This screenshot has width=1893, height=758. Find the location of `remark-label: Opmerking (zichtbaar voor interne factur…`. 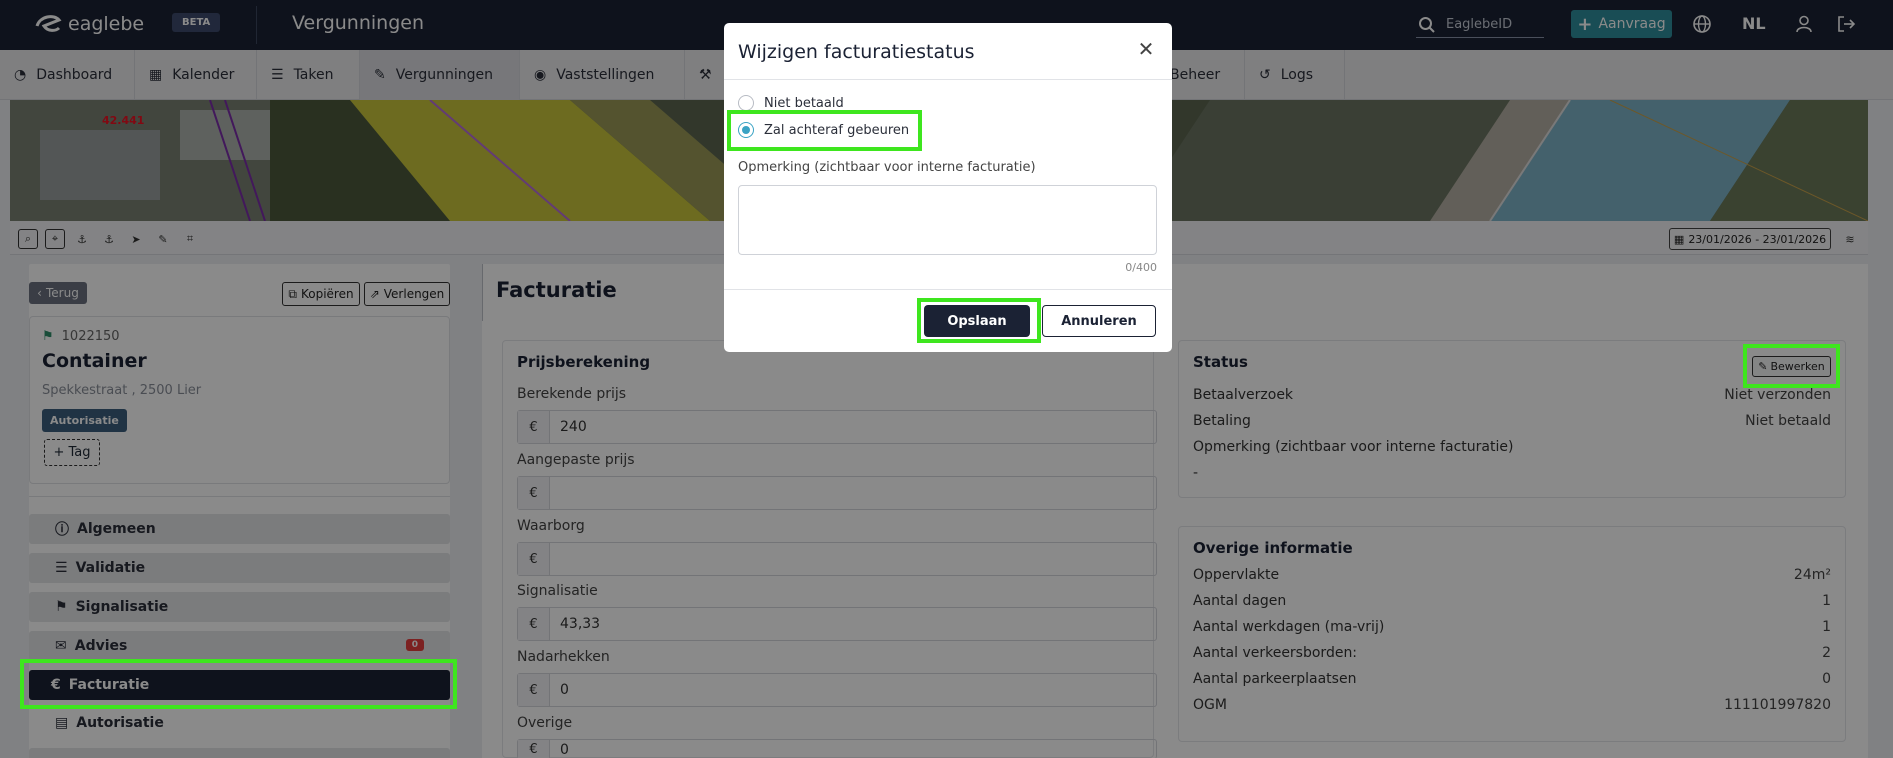

remark-label: Opmerking (zichtbaar voor interne factur… is located at coordinates (887, 167).